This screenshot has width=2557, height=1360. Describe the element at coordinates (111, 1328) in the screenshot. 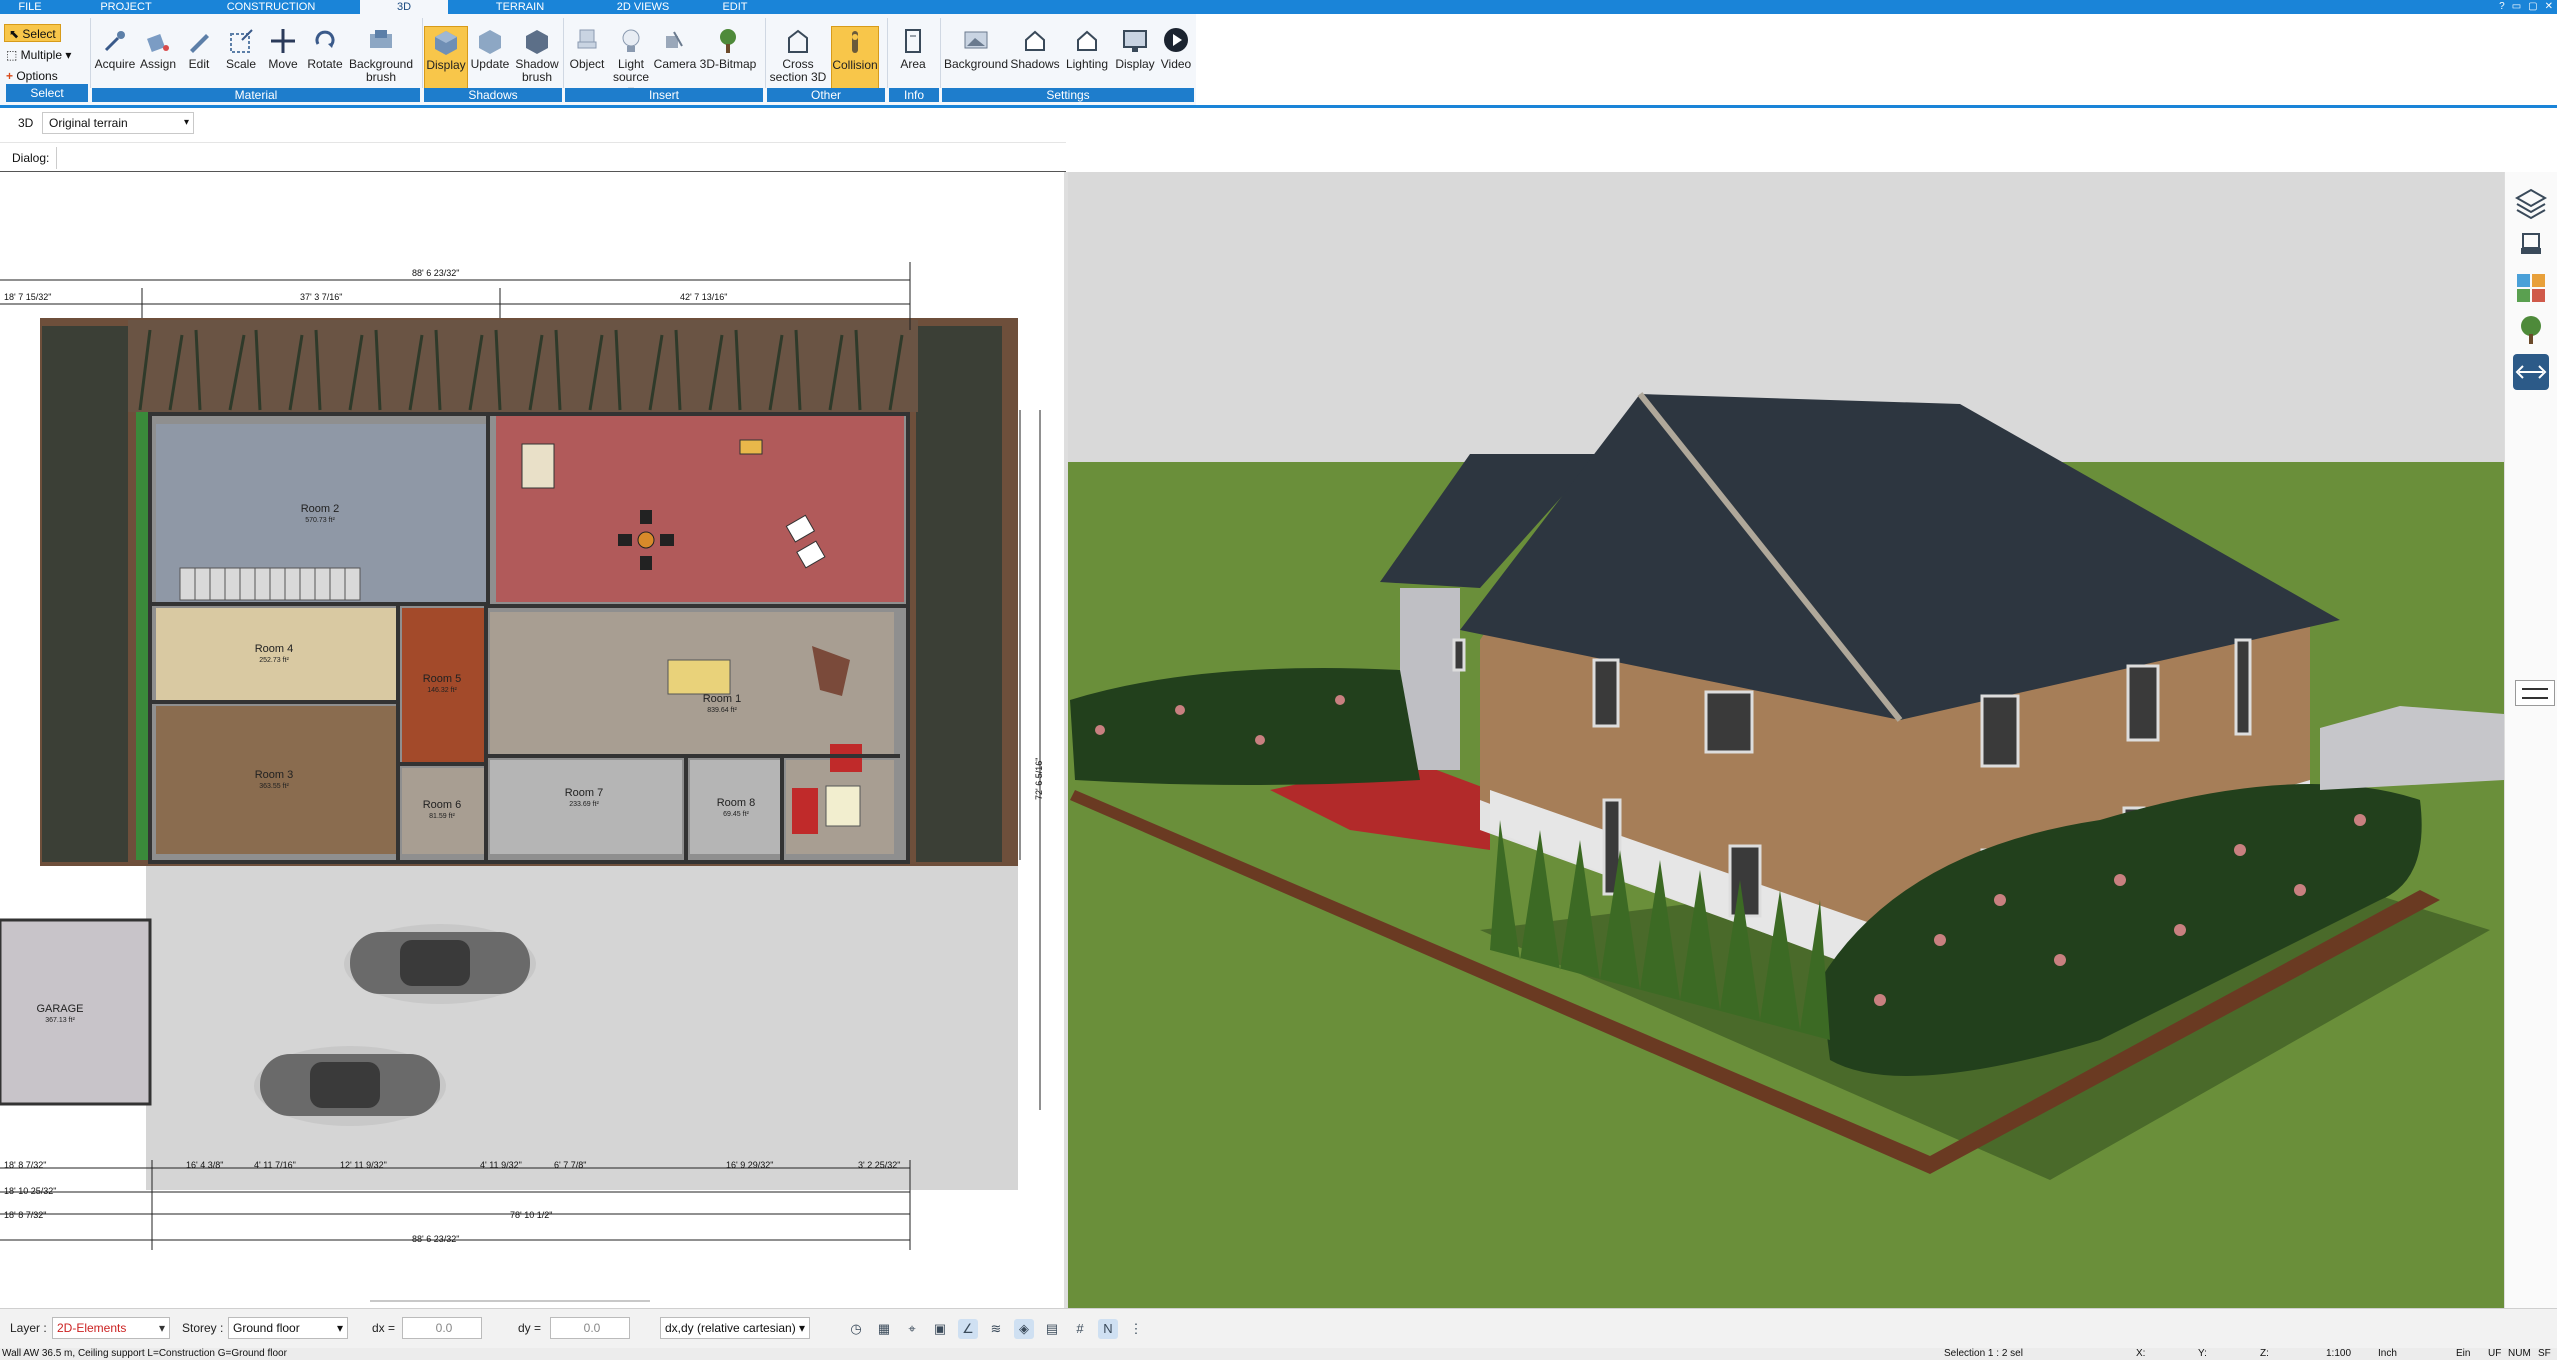

I see `layer-select: 2D-Elements ▾` at that location.